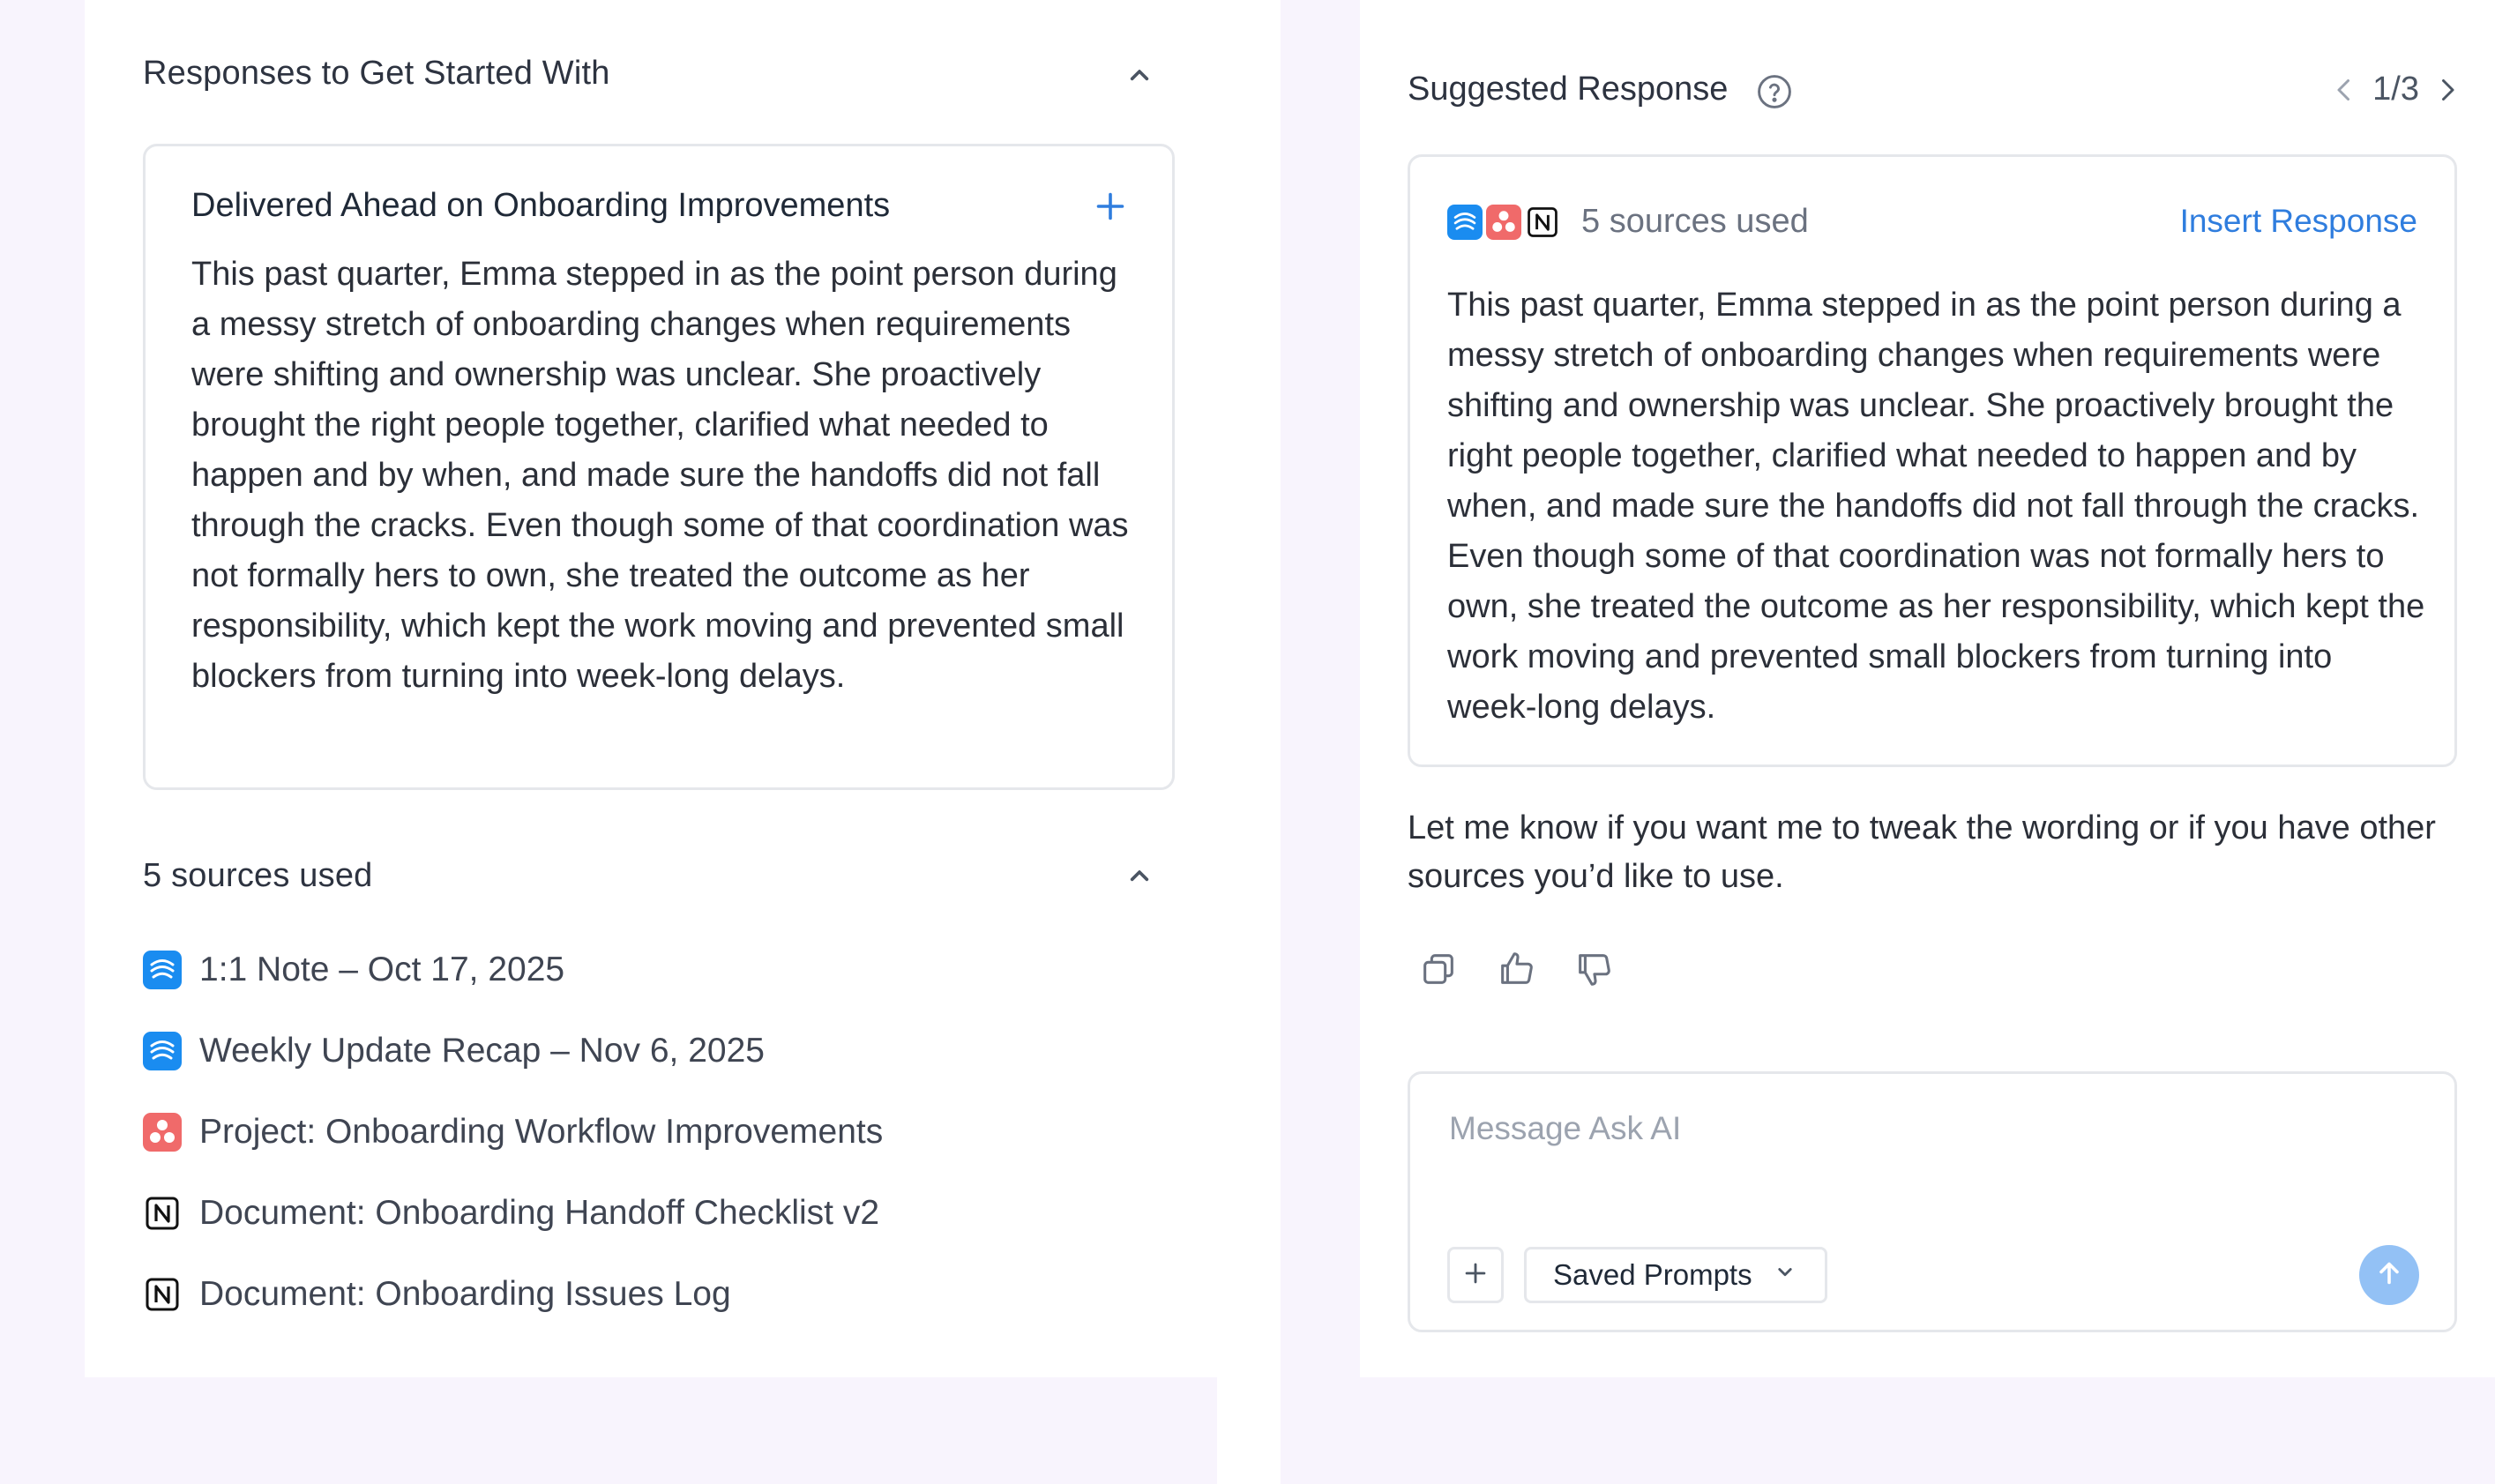 The image size is (2495, 1484). I want to click on source-label: 1:1 Note – Oct 17, 2025, so click(382, 970).